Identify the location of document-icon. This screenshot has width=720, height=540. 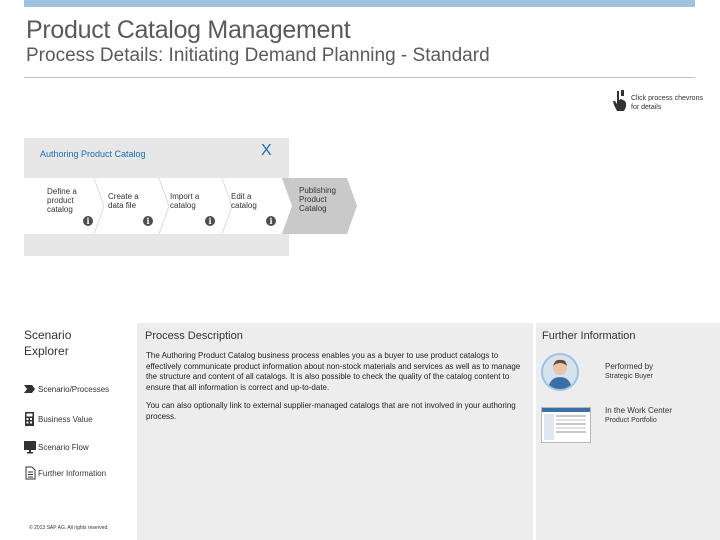
(30, 473).